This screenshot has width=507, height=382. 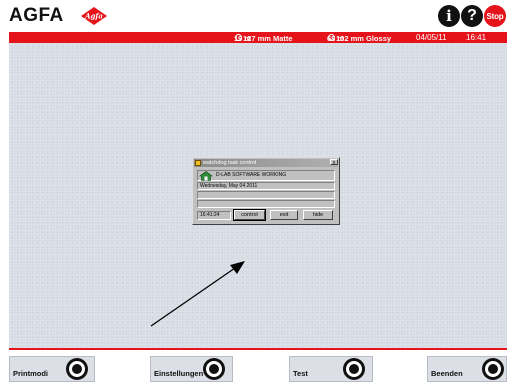 What do you see at coordinates (266, 186) in the screenshot?
I see `date-field: Wednesday, May 04 2011` at bounding box center [266, 186].